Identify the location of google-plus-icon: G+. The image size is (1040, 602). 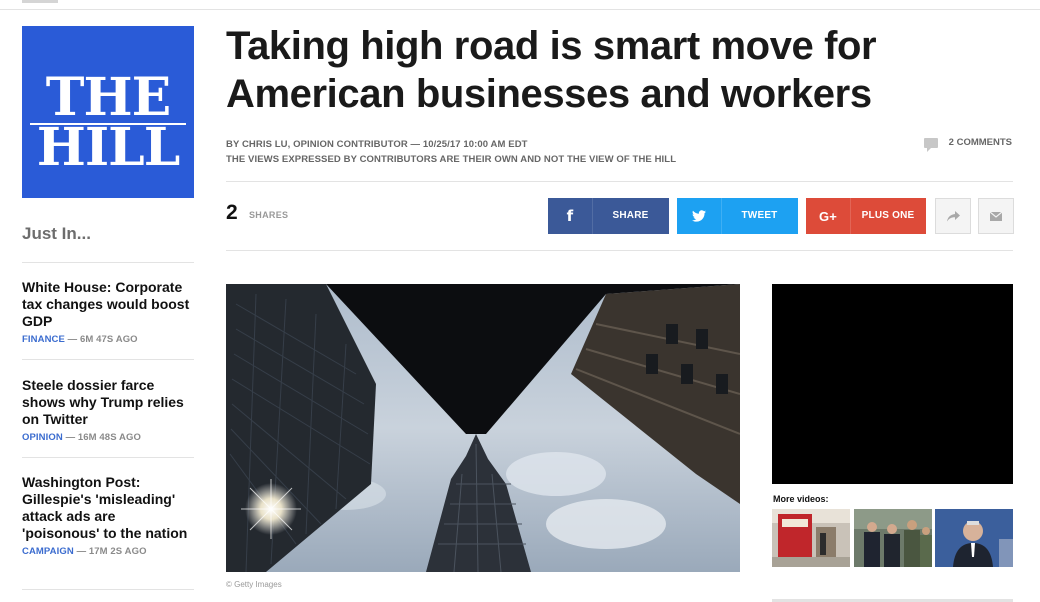
(828, 216).